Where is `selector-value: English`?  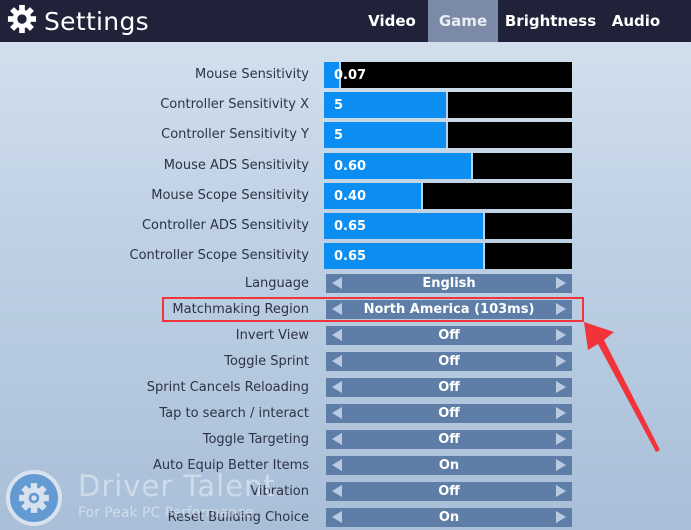
selector-value: English is located at coordinates (449, 283).